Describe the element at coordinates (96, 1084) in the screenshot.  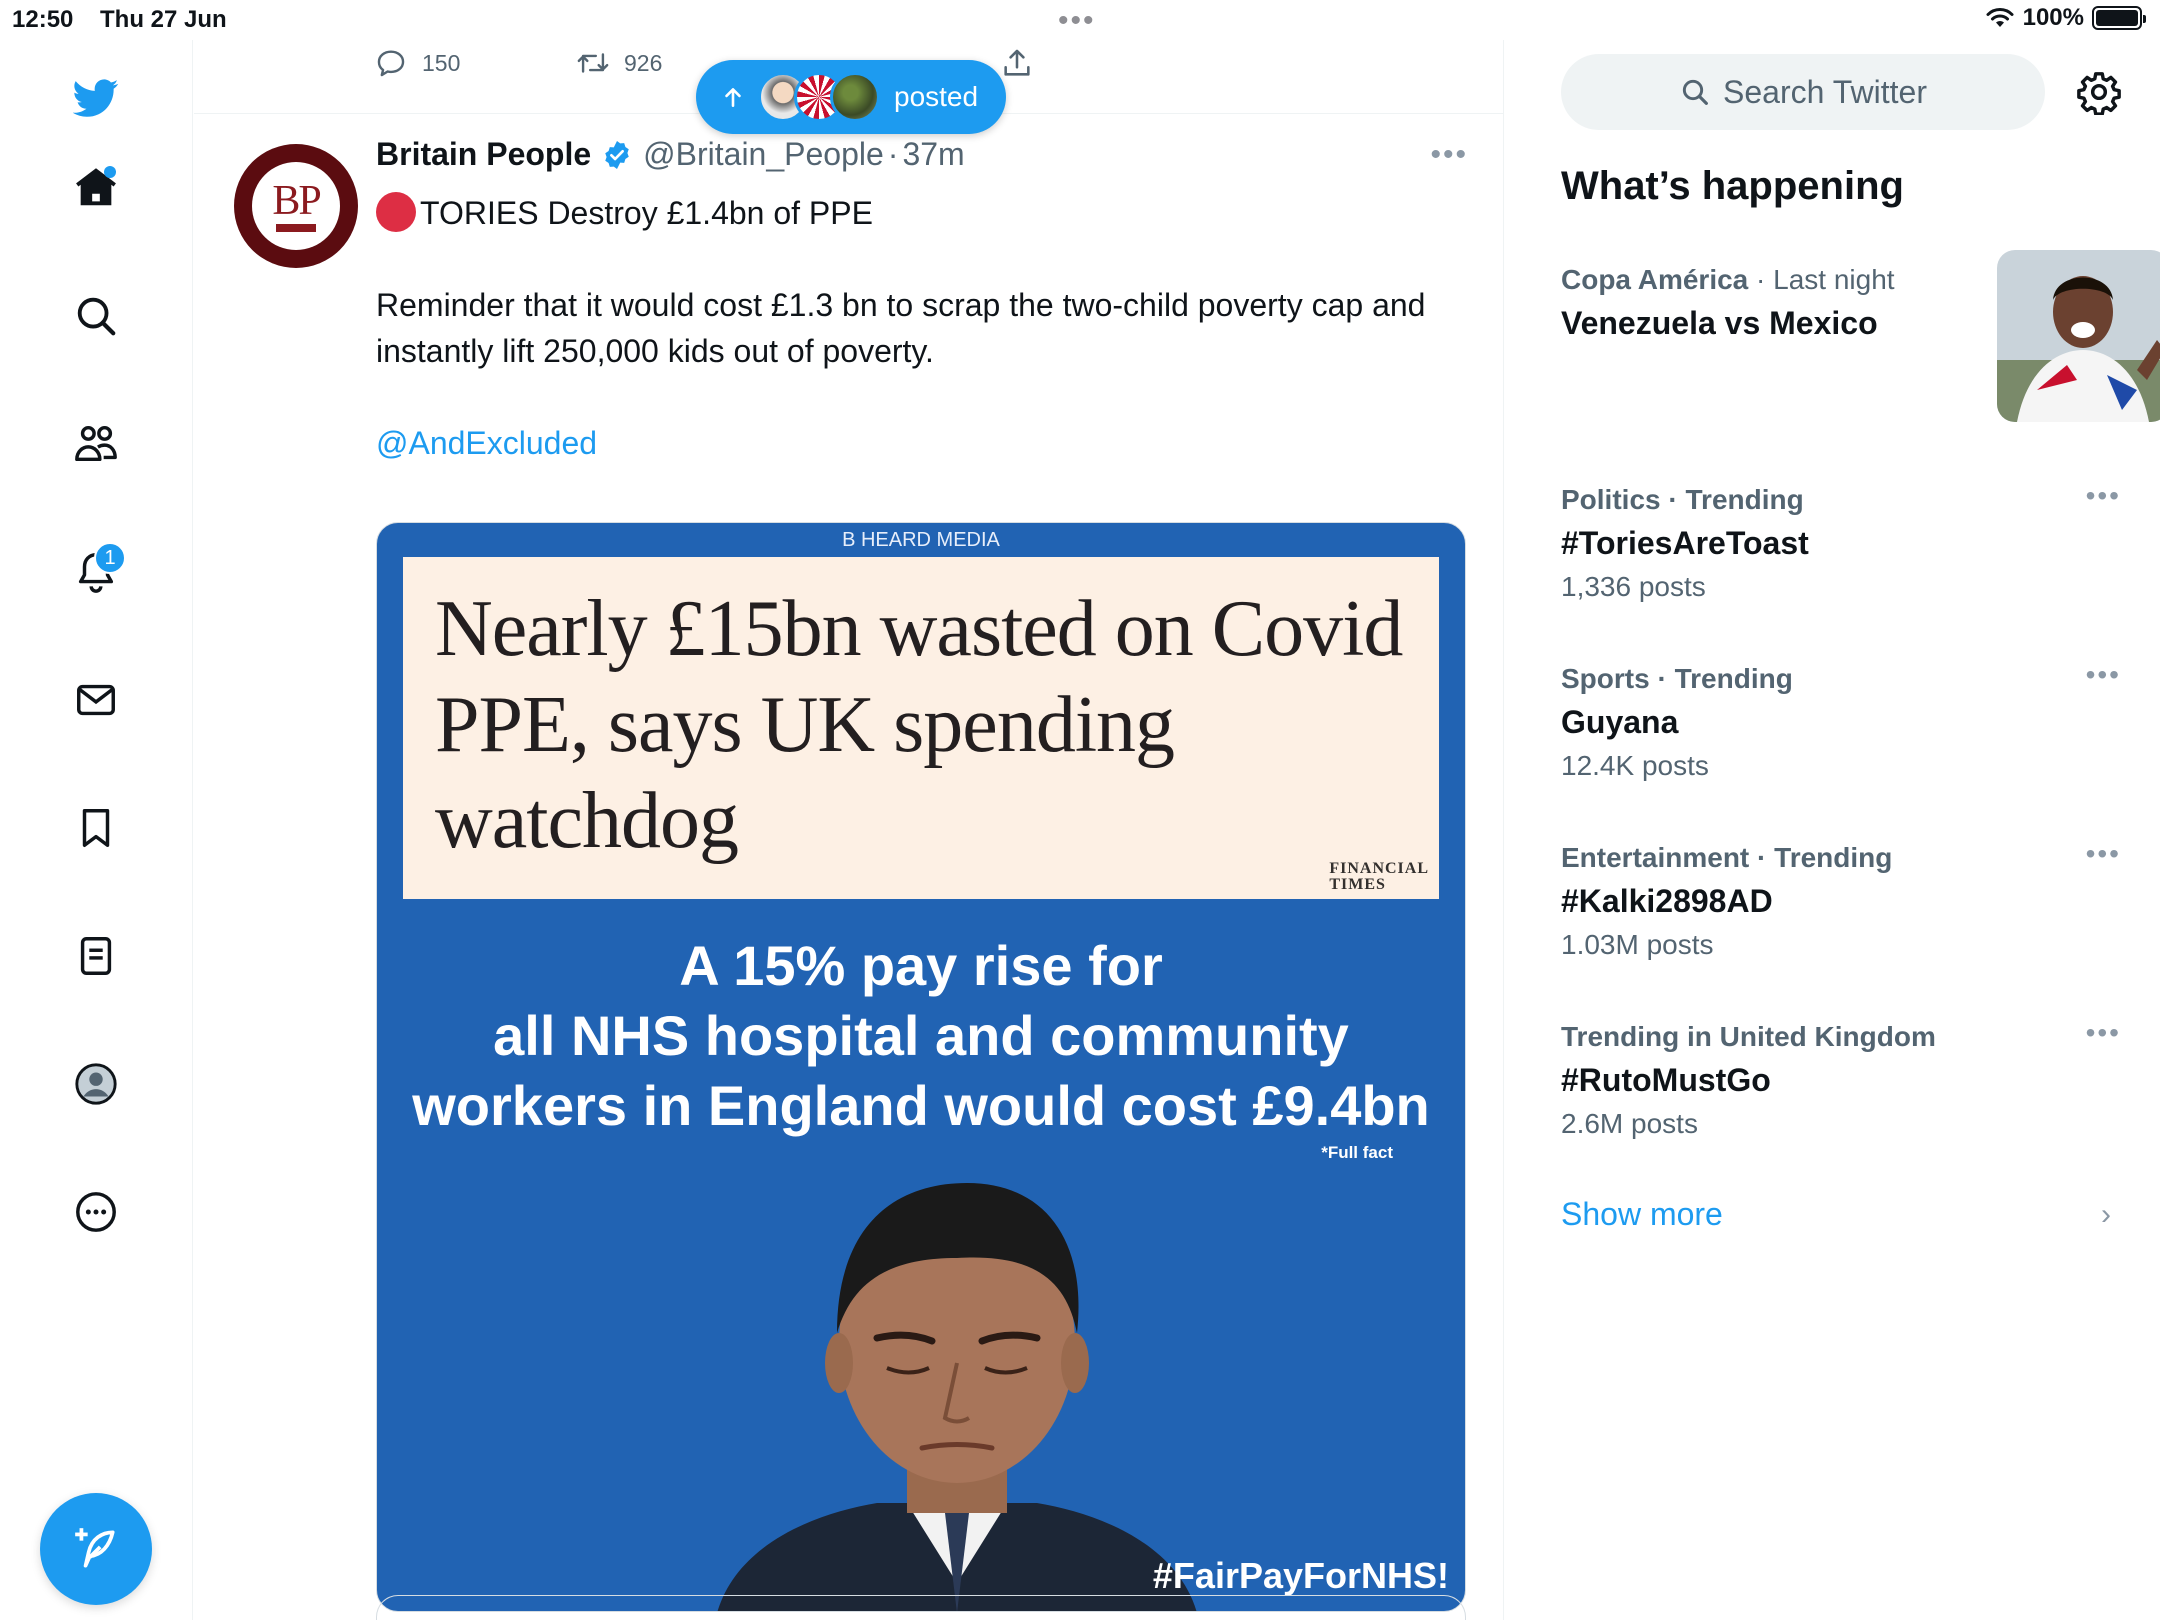
I see `profile-icon` at that location.